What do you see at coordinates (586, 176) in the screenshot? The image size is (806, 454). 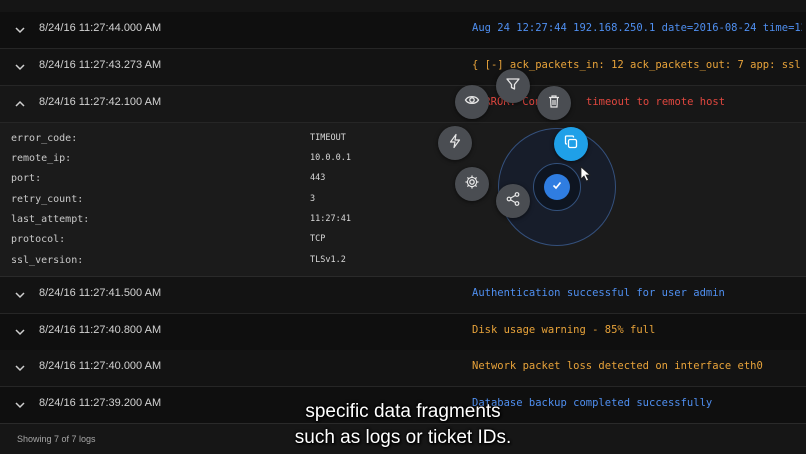 I see `mouse-cursor-icon` at bounding box center [586, 176].